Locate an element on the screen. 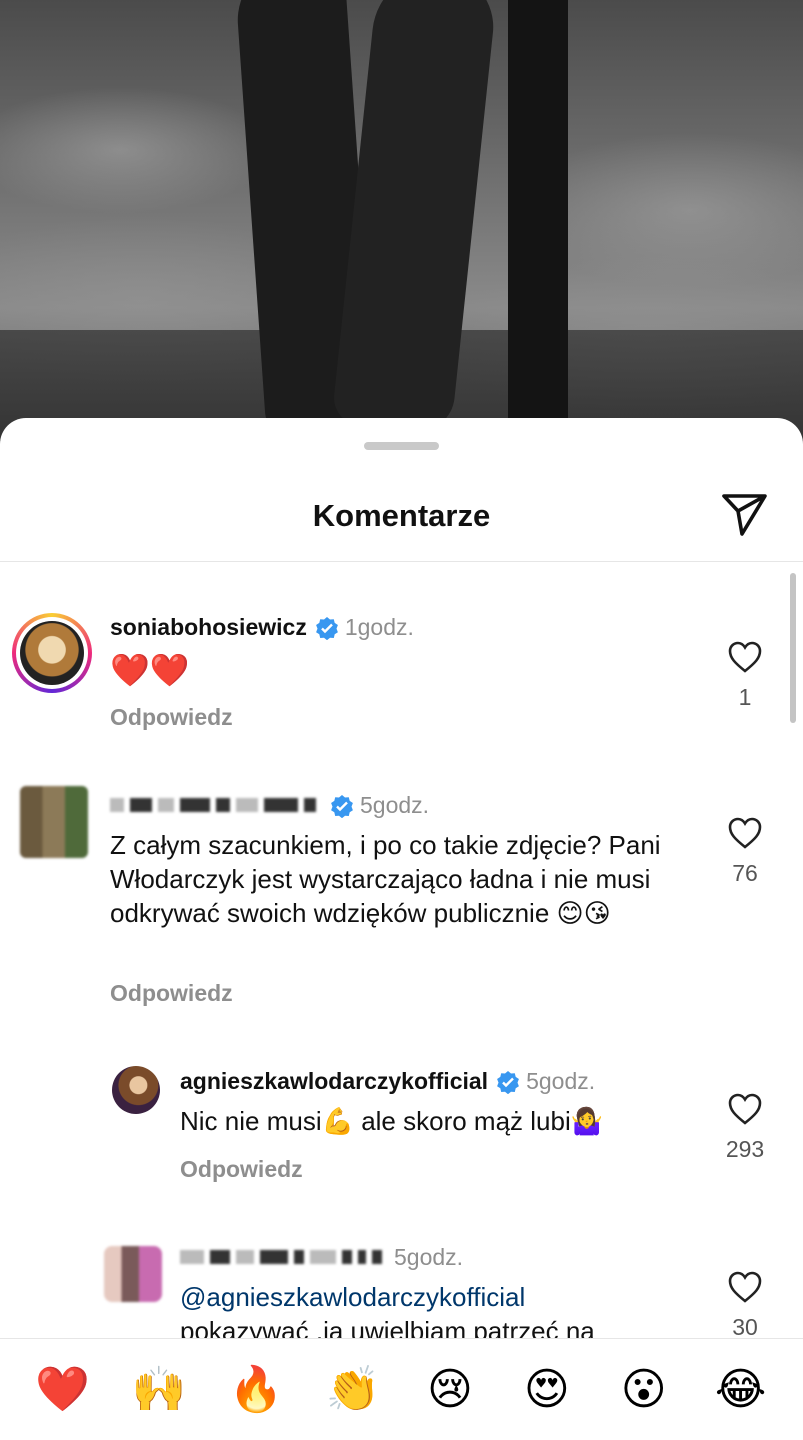 The image size is (803, 1440). emoji-raising-hands: 🙌 is located at coordinates (159, 1389).